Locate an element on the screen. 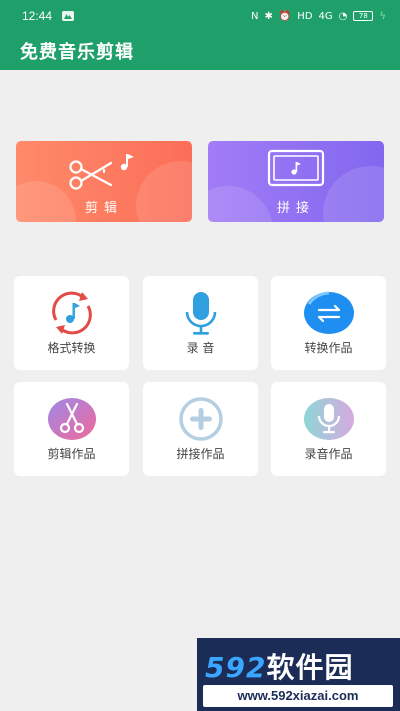 This screenshot has width=400, height=711. record-button: 录 音 is located at coordinates (200, 323).